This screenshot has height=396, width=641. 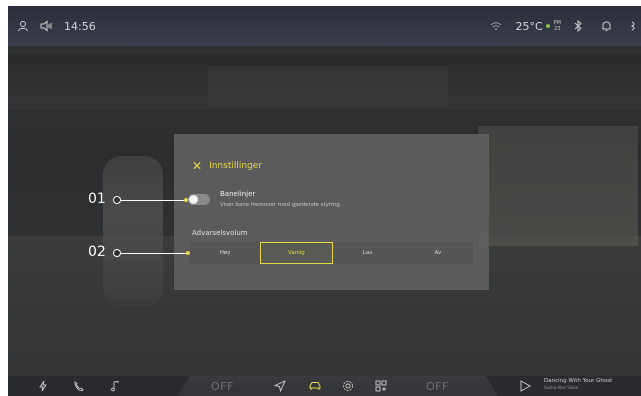 What do you see at coordinates (23, 26) in the screenshot?
I see `profile-icon` at bounding box center [23, 26].